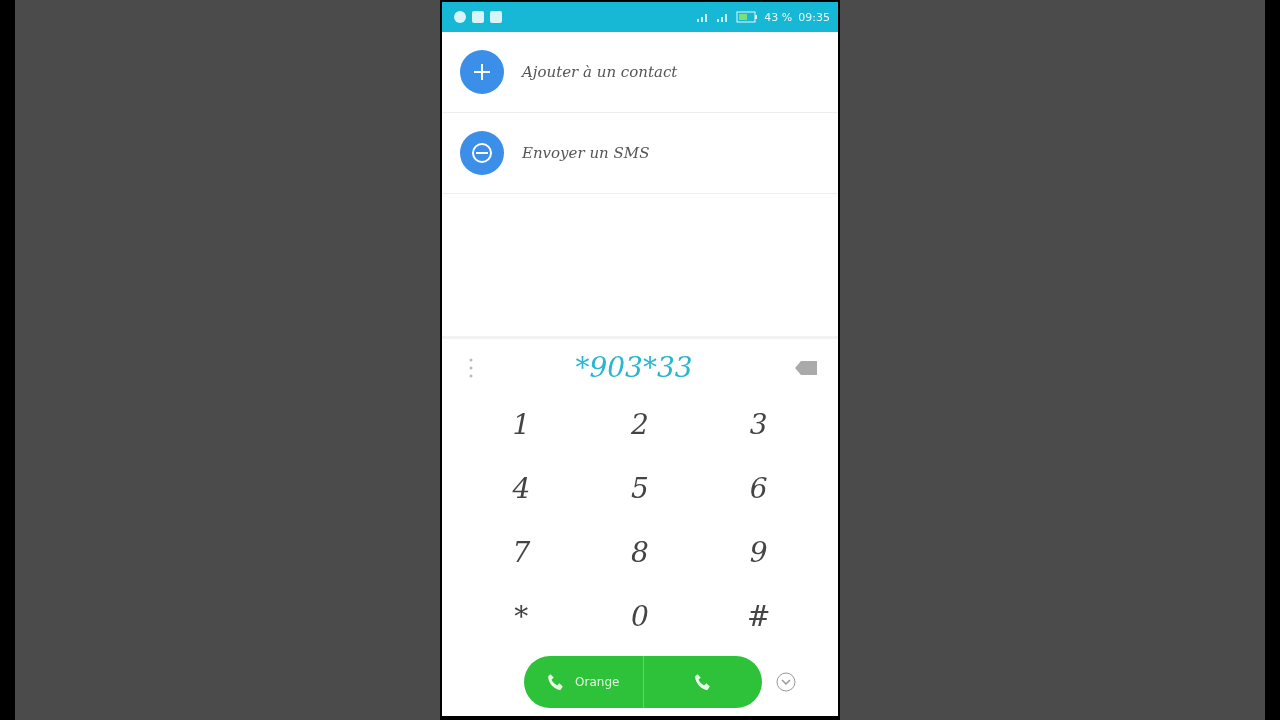  What do you see at coordinates (778, 17) in the screenshot?
I see `battery-level: 43 %` at bounding box center [778, 17].